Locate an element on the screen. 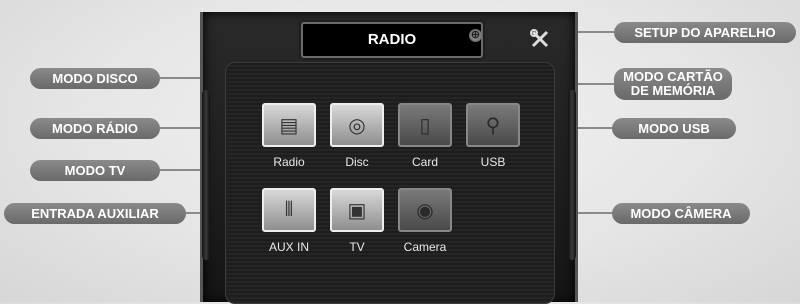  disc-icon: ◎ is located at coordinates (357, 125).